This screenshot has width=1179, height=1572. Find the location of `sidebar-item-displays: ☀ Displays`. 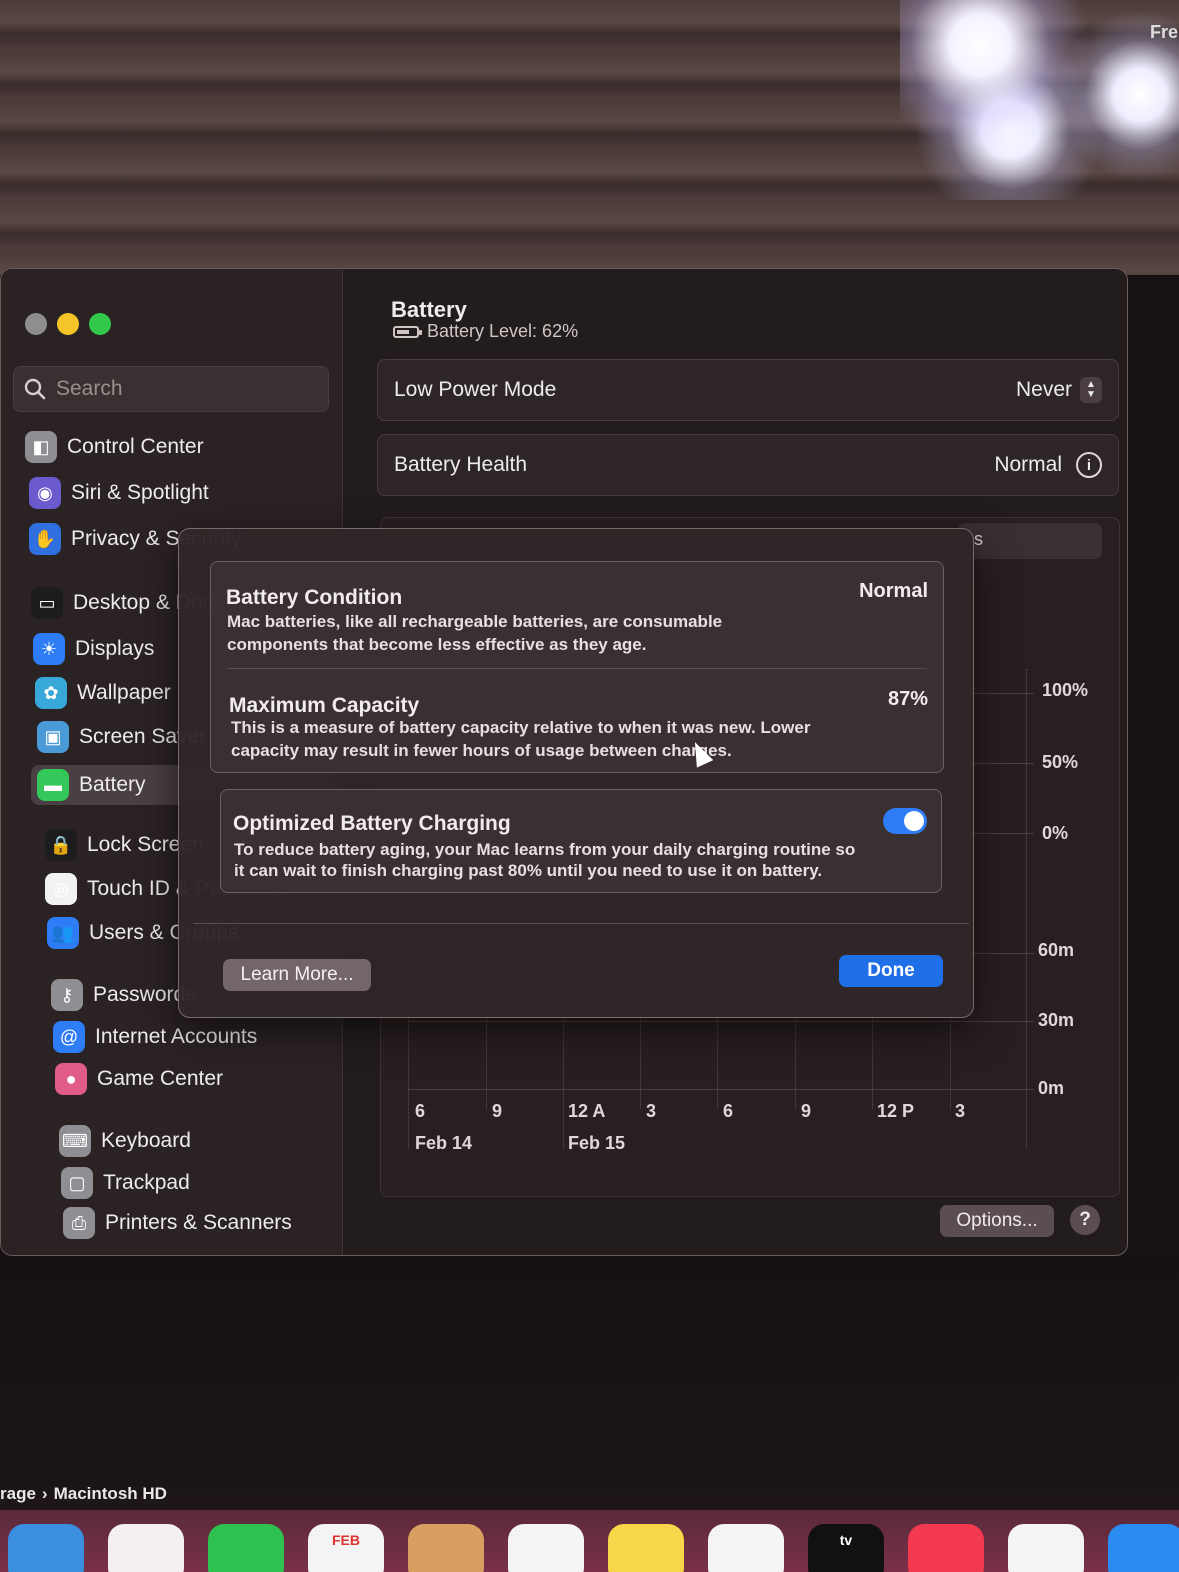

sidebar-item-displays: ☀ Displays is located at coordinates (93, 649).